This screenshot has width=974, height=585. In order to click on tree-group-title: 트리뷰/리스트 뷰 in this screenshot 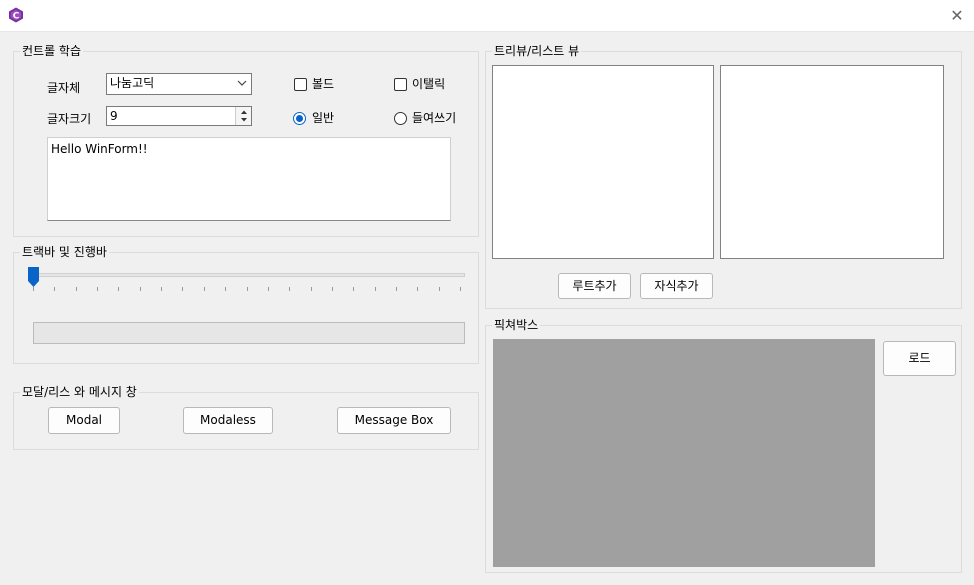, I will do `click(537, 51)`.